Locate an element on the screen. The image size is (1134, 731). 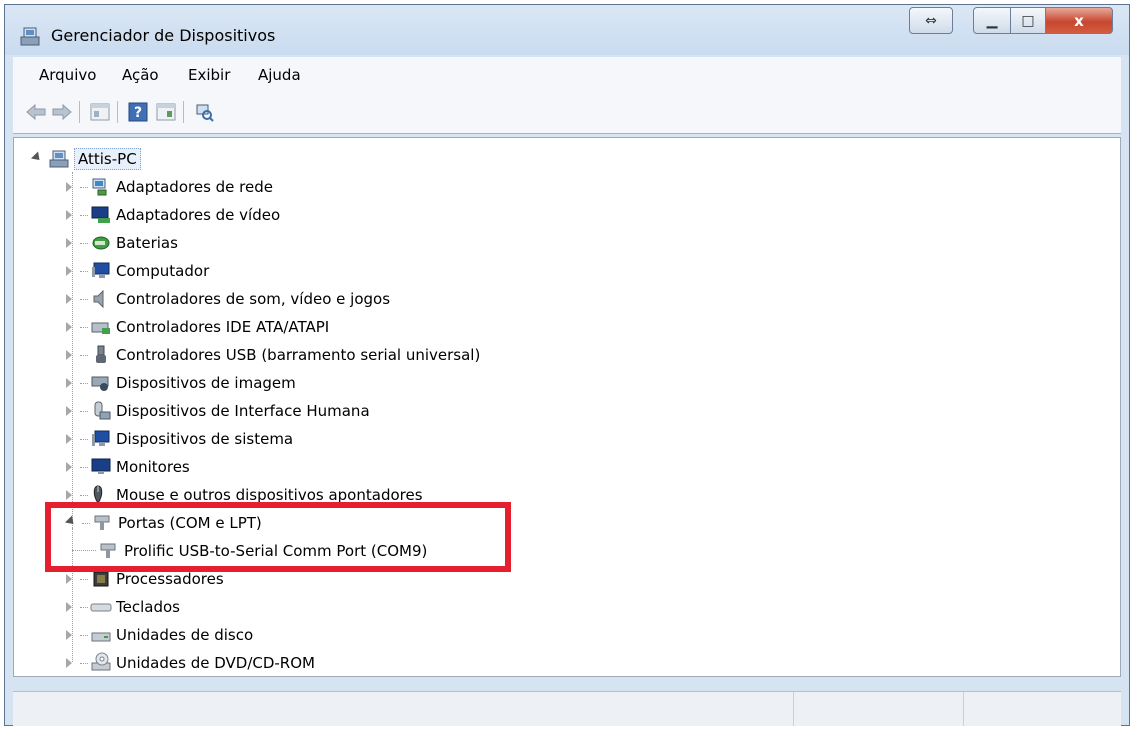
tree-item-controladores-ide-ata-atapi: Controladores IDE ATA/ATAPI is located at coordinates (197, 327).